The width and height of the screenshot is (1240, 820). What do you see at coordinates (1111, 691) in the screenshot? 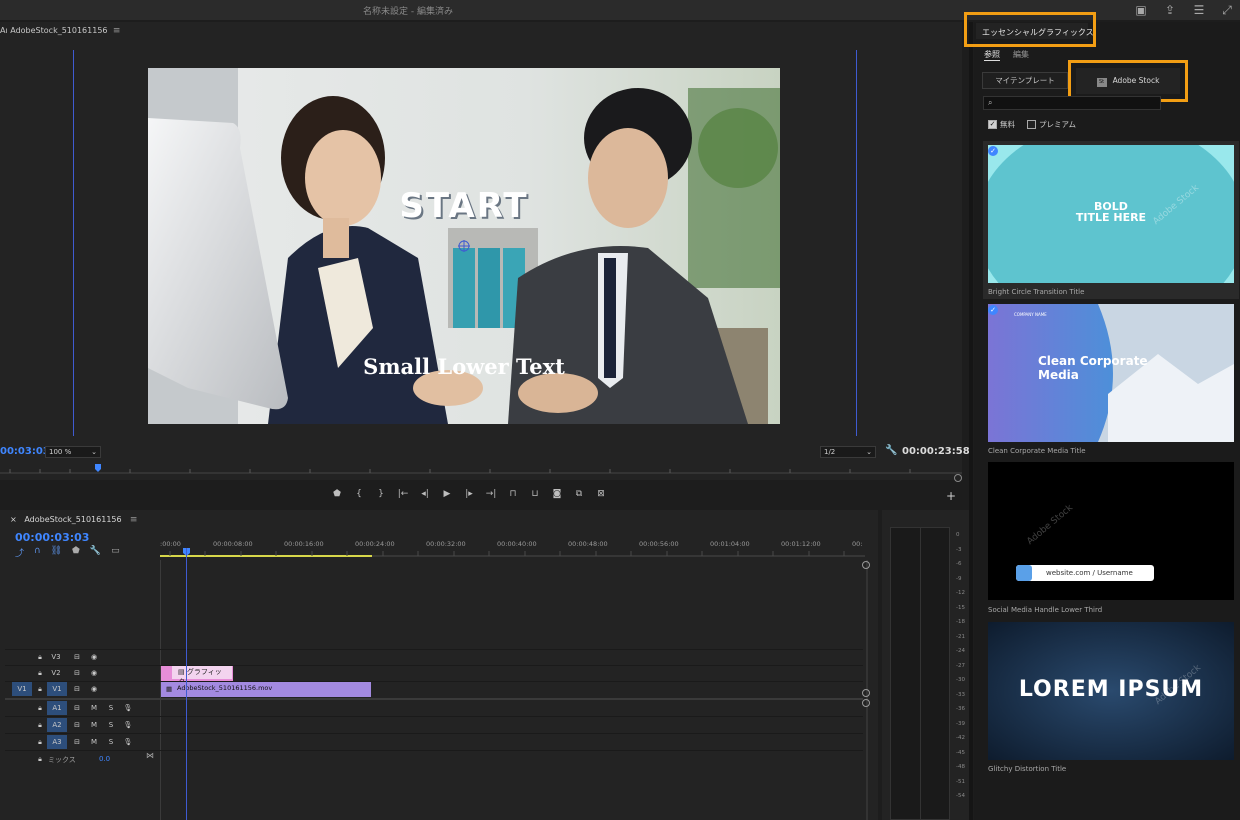
I see `template-thumbnail: LOREM IPSUM` at bounding box center [1111, 691].